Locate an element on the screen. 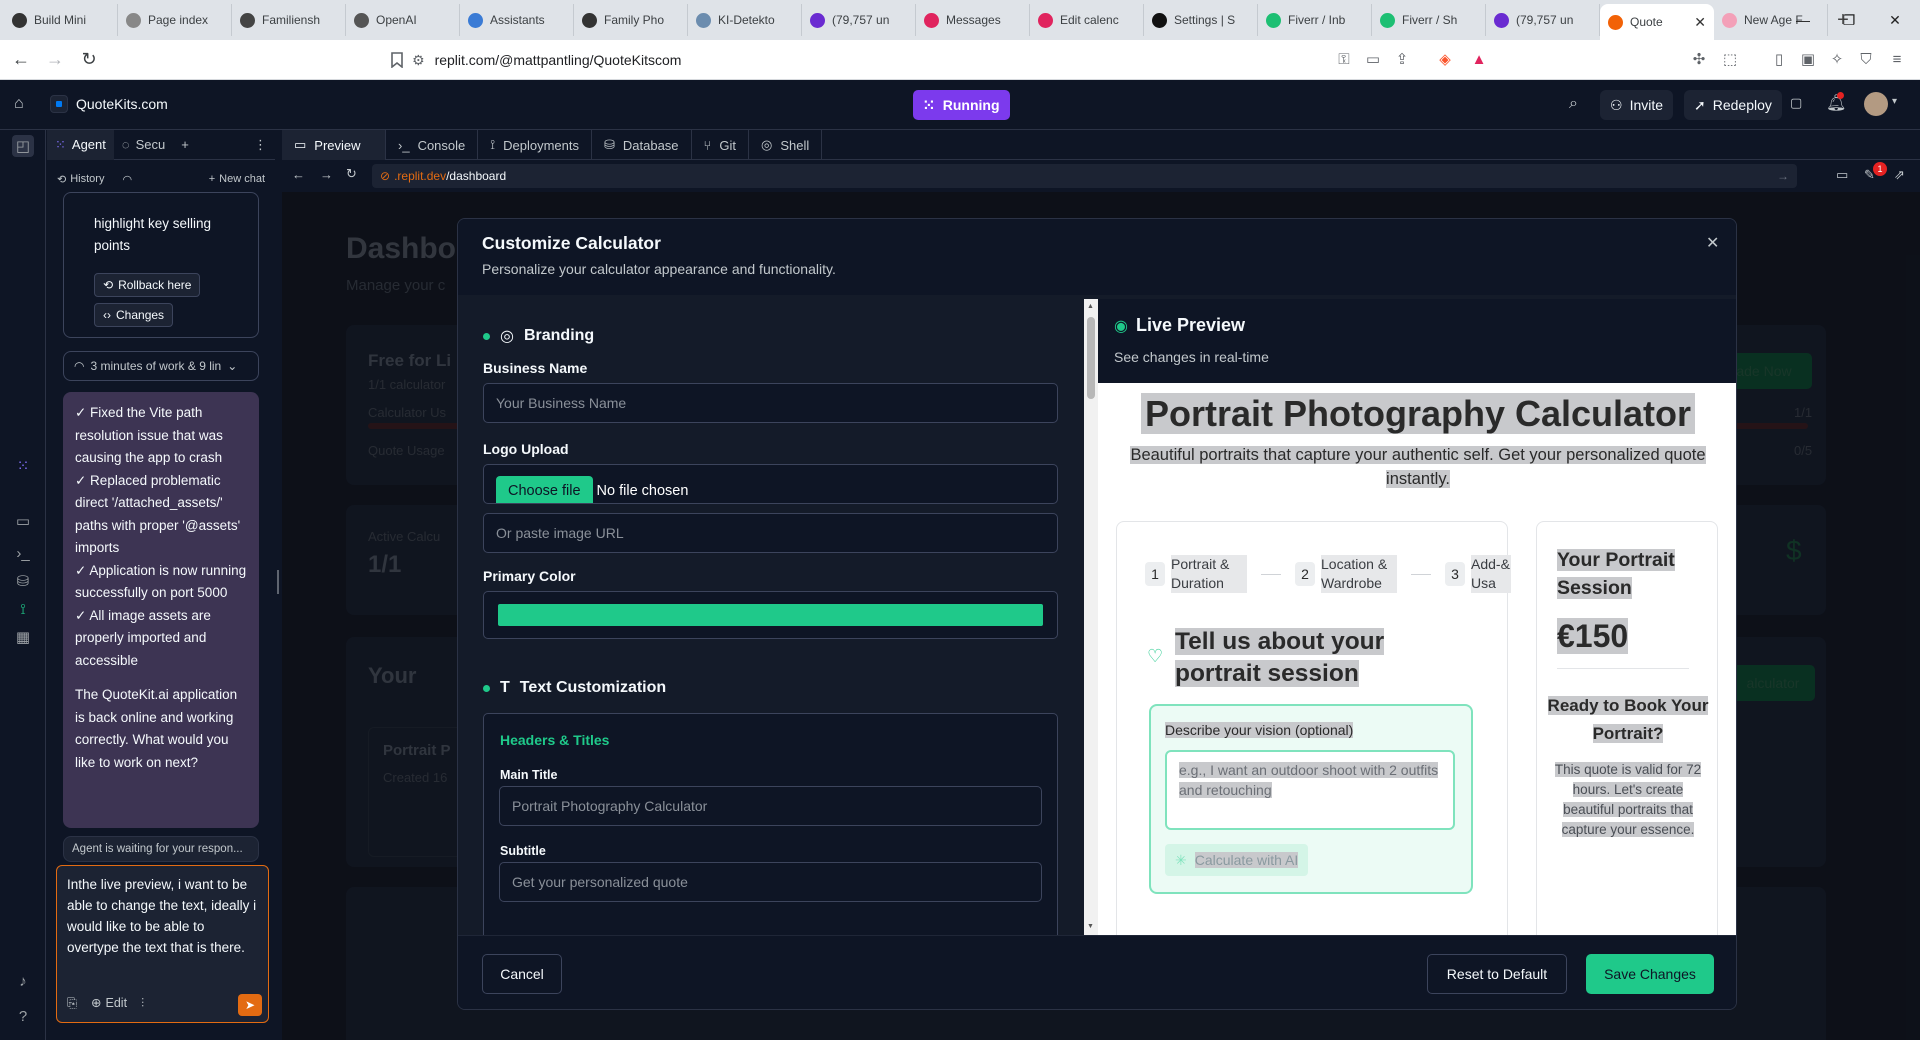  main-title-input: Portrait Photography Calculator is located at coordinates (770, 806).